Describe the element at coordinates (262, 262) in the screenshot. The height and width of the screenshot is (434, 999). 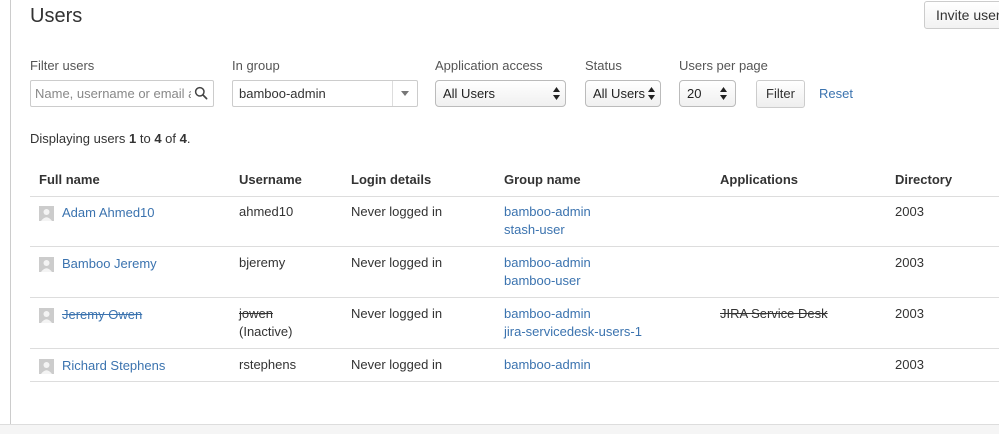
I see `user-username: bjeremy` at that location.